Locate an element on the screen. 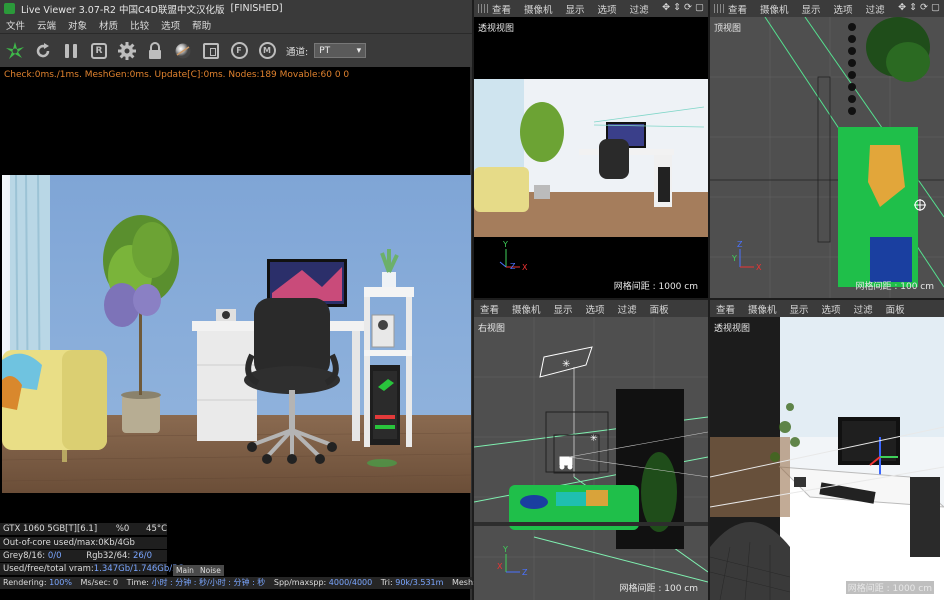 Image resolution: width=944 pixels, height=600 pixels. vram-label: Used/free/total vram: is located at coordinates (48, 569).